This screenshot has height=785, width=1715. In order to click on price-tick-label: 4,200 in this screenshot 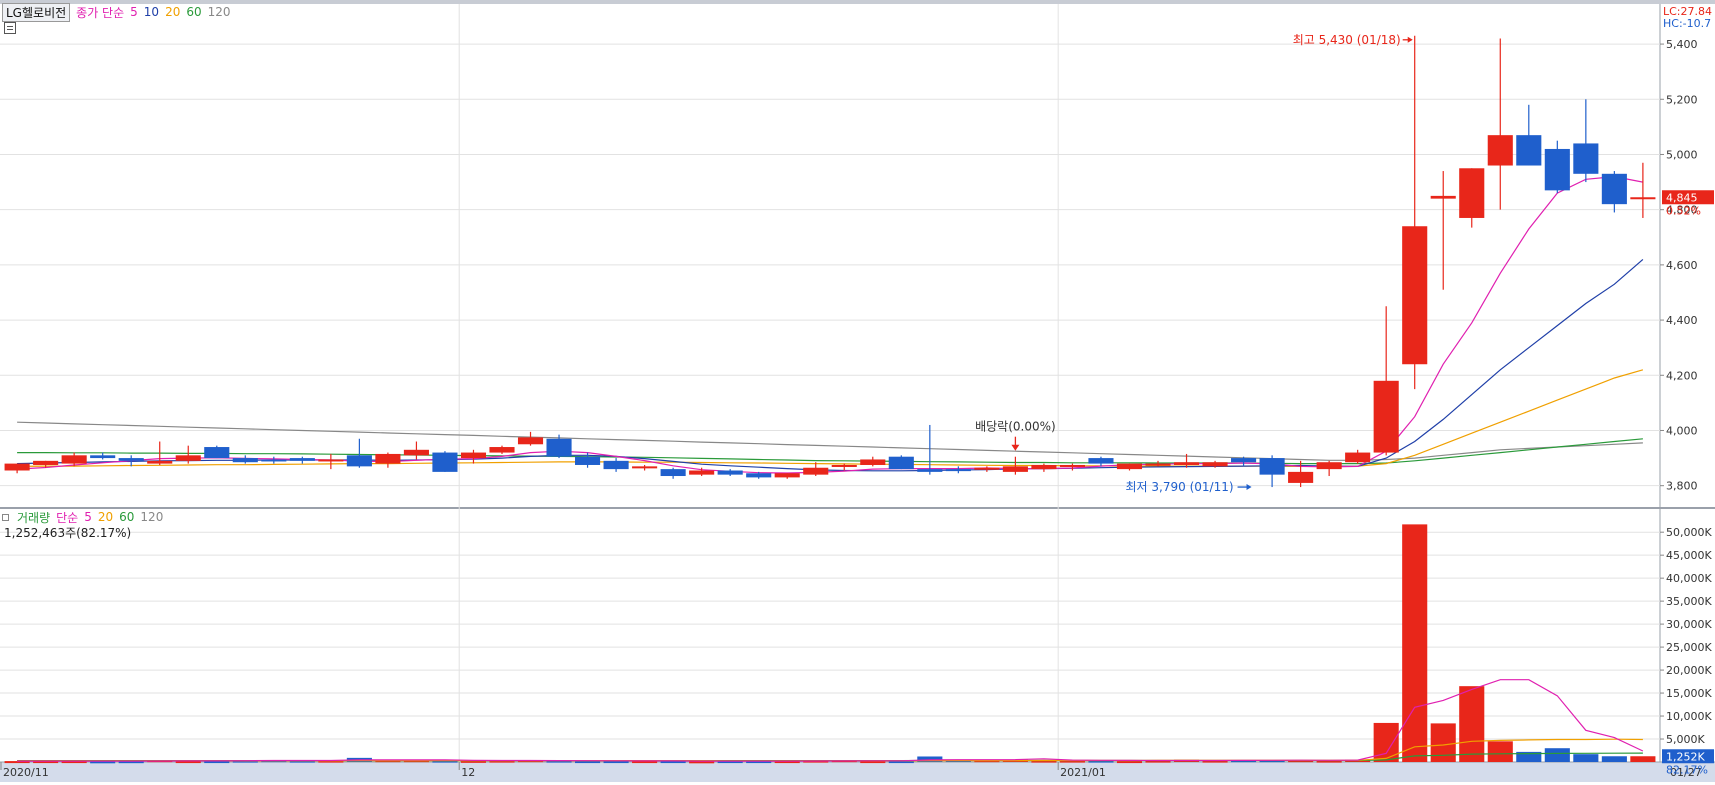, I will do `click(1682, 375)`.